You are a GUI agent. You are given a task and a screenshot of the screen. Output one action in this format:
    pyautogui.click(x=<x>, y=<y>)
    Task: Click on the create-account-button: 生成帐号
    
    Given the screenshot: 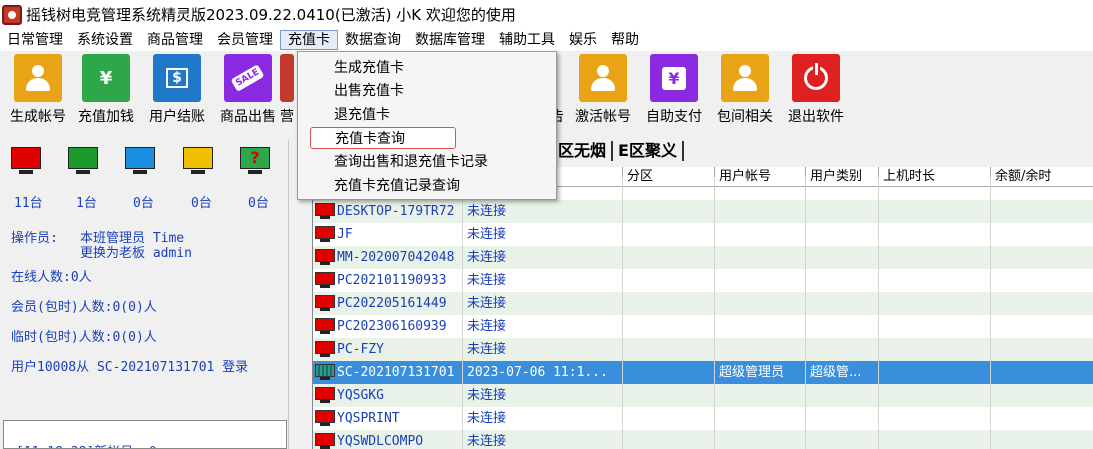 What is the action you would take?
    pyautogui.click(x=38, y=90)
    